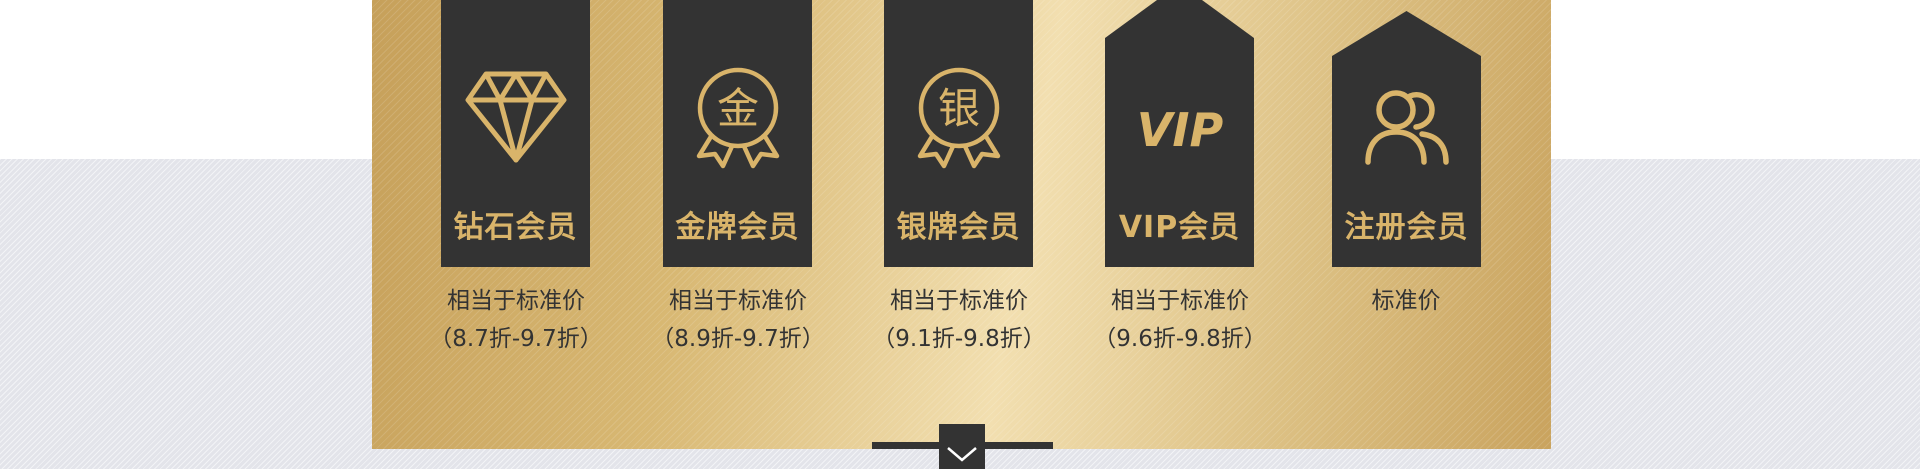  Describe the element at coordinates (738, 320) in the screenshot. I see `tier-price-note: 相当于标准价 （8.9折-9.7折）` at that location.